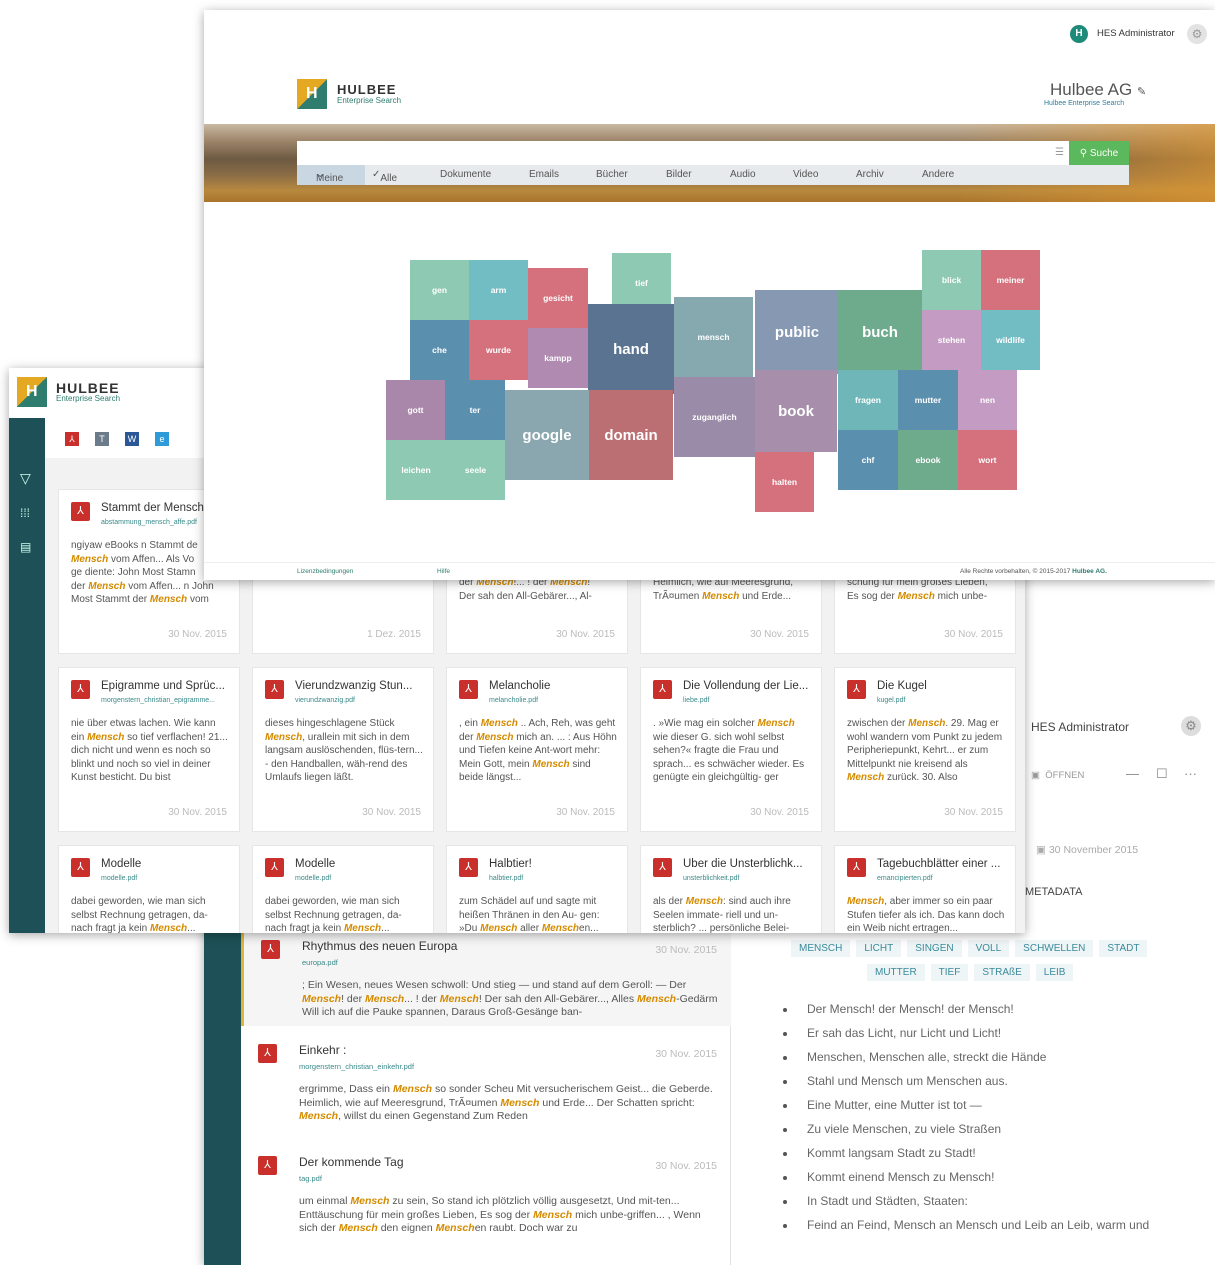 The height and width of the screenshot is (1265, 1215). What do you see at coordinates (1190, 773) in the screenshot?
I see `more-icon: ···` at bounding box center [1190, 773].